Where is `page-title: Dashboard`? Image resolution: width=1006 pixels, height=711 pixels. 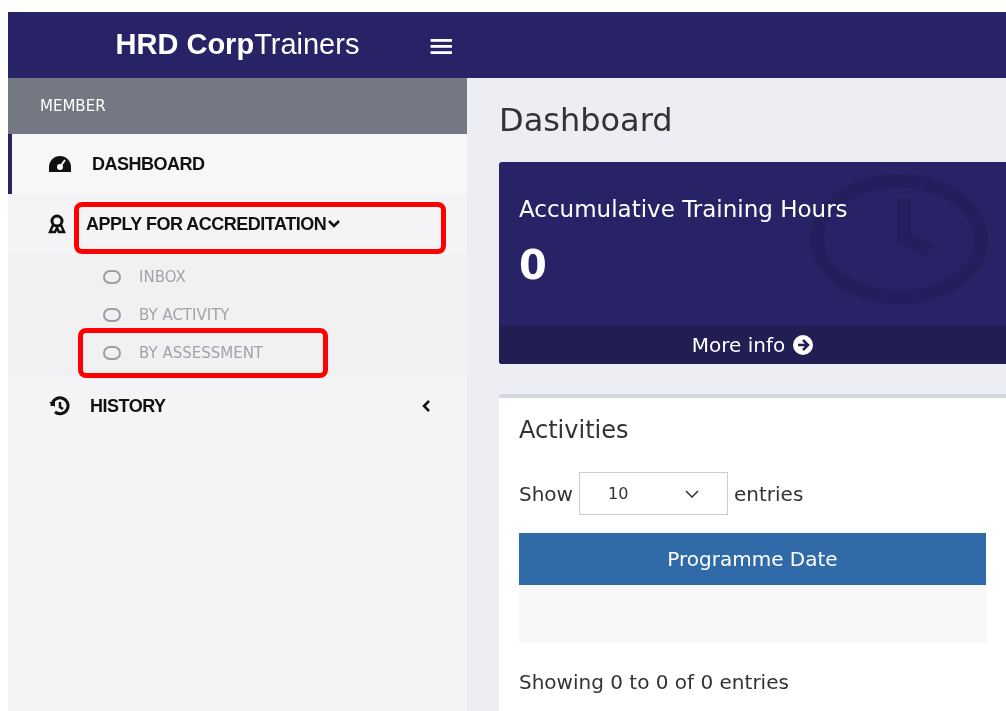
page-title: Dashboard is located at coordinates (586, 120).